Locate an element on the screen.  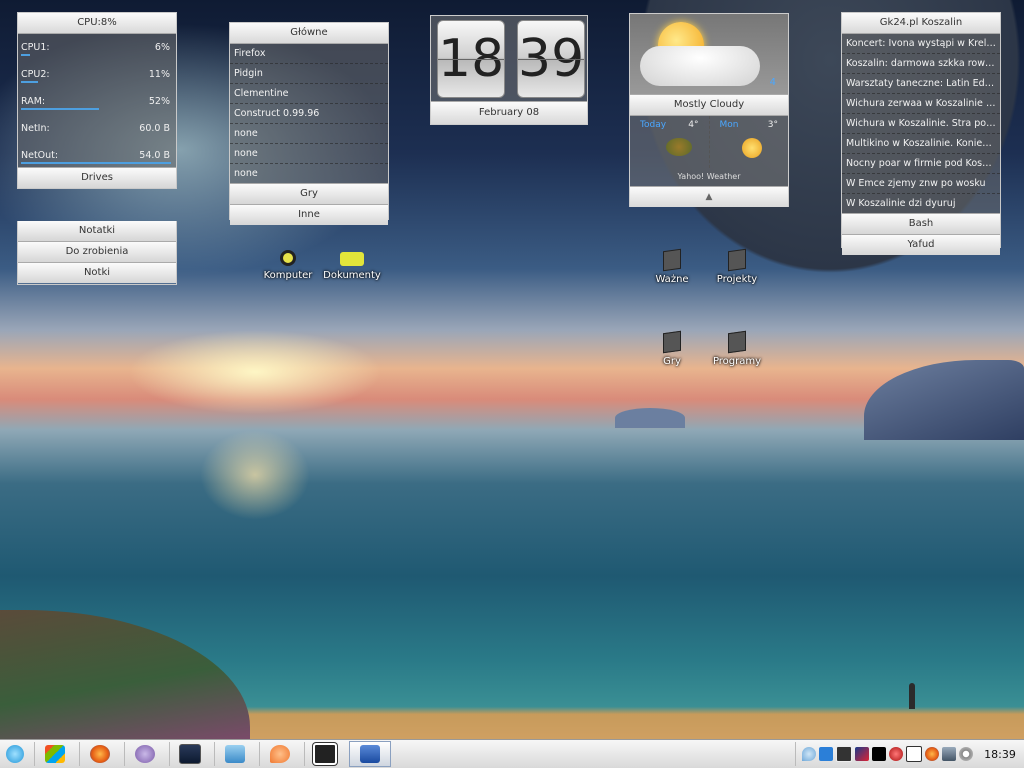
stat-row-cpu1: CPU1: 6% is located at coordinates (97, 47).